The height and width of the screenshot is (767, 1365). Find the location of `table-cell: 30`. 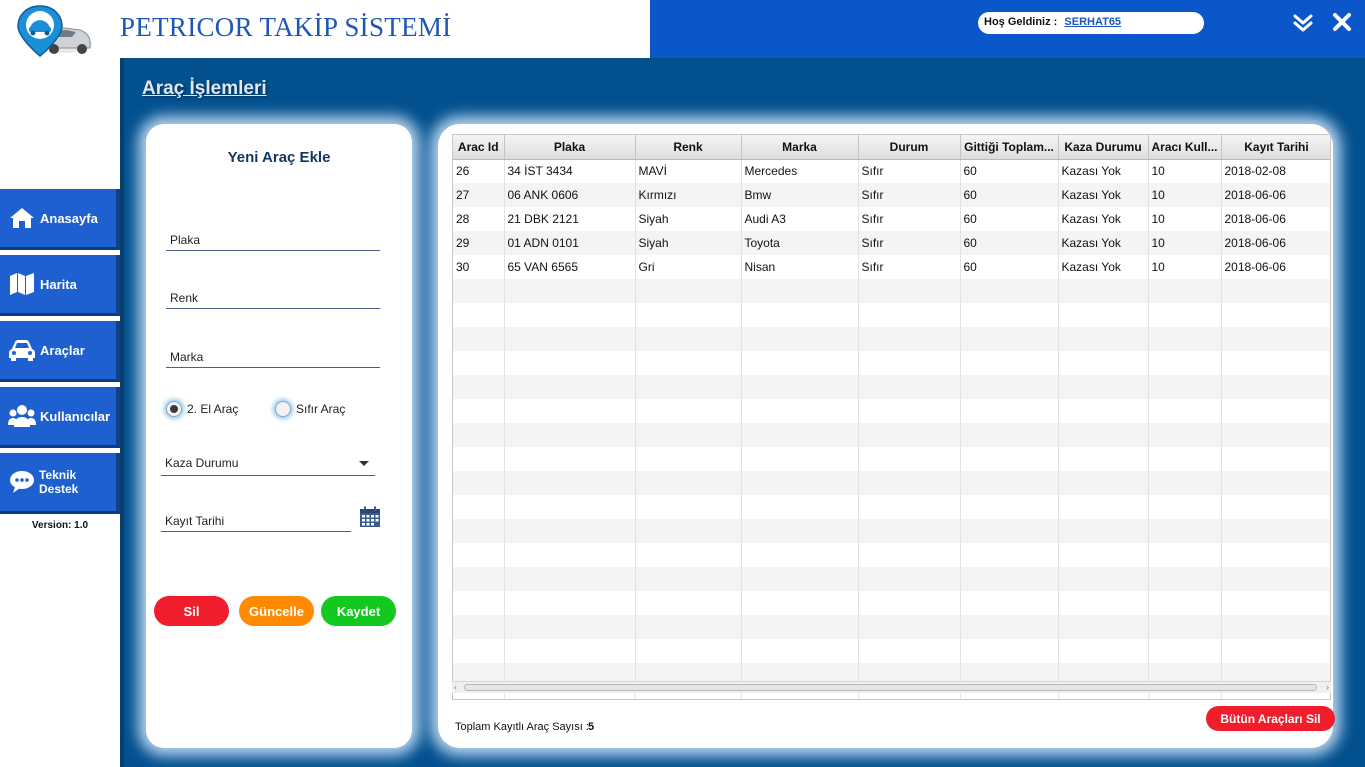

table-cell: 30 is located at coordinates (479, 267).